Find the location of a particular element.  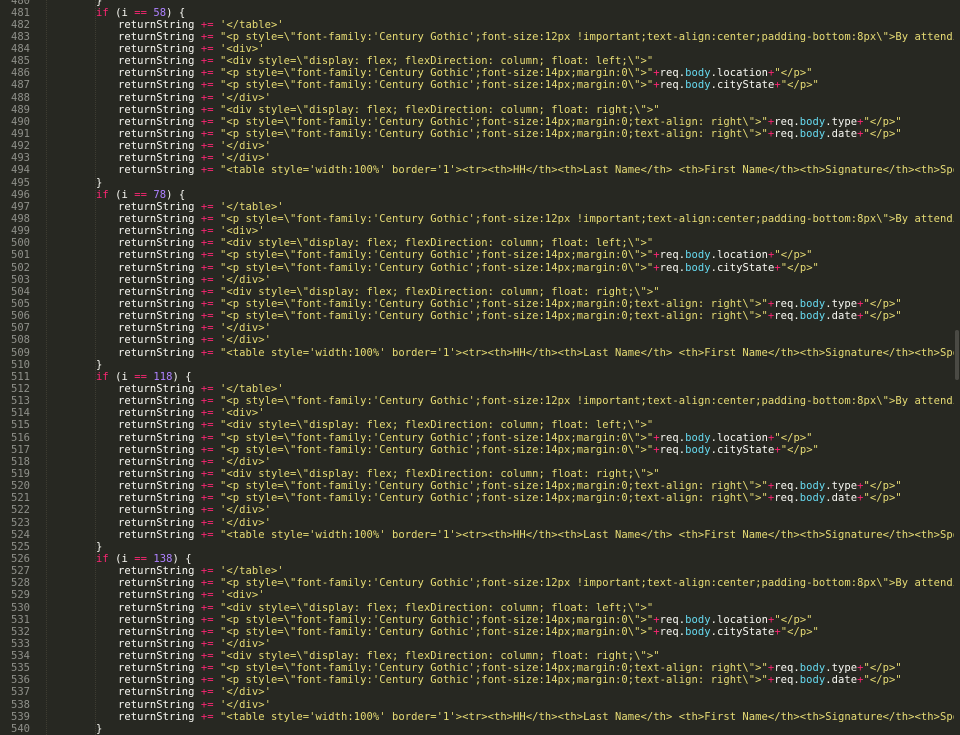

scrollbar-thumb is located at coordinates (957, 355).